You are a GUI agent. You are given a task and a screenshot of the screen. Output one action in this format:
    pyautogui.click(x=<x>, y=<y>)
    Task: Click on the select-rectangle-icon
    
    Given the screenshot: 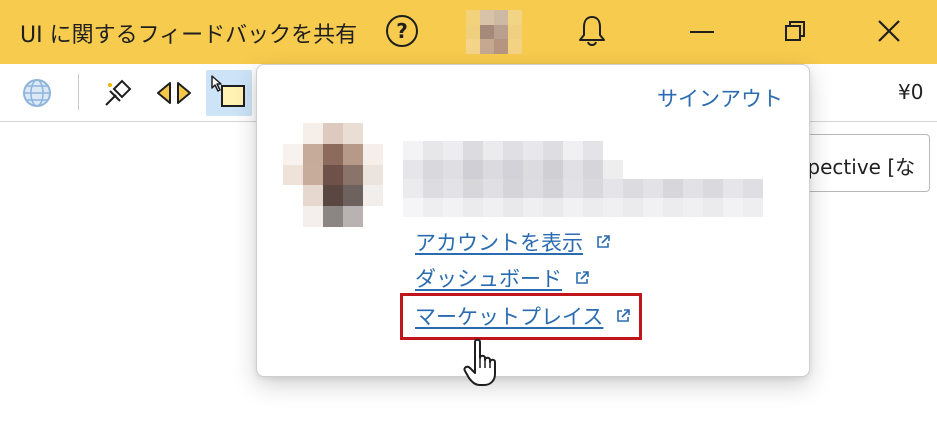 What is the action you would take?
    pyautogui.click(x=228, y=91)
    